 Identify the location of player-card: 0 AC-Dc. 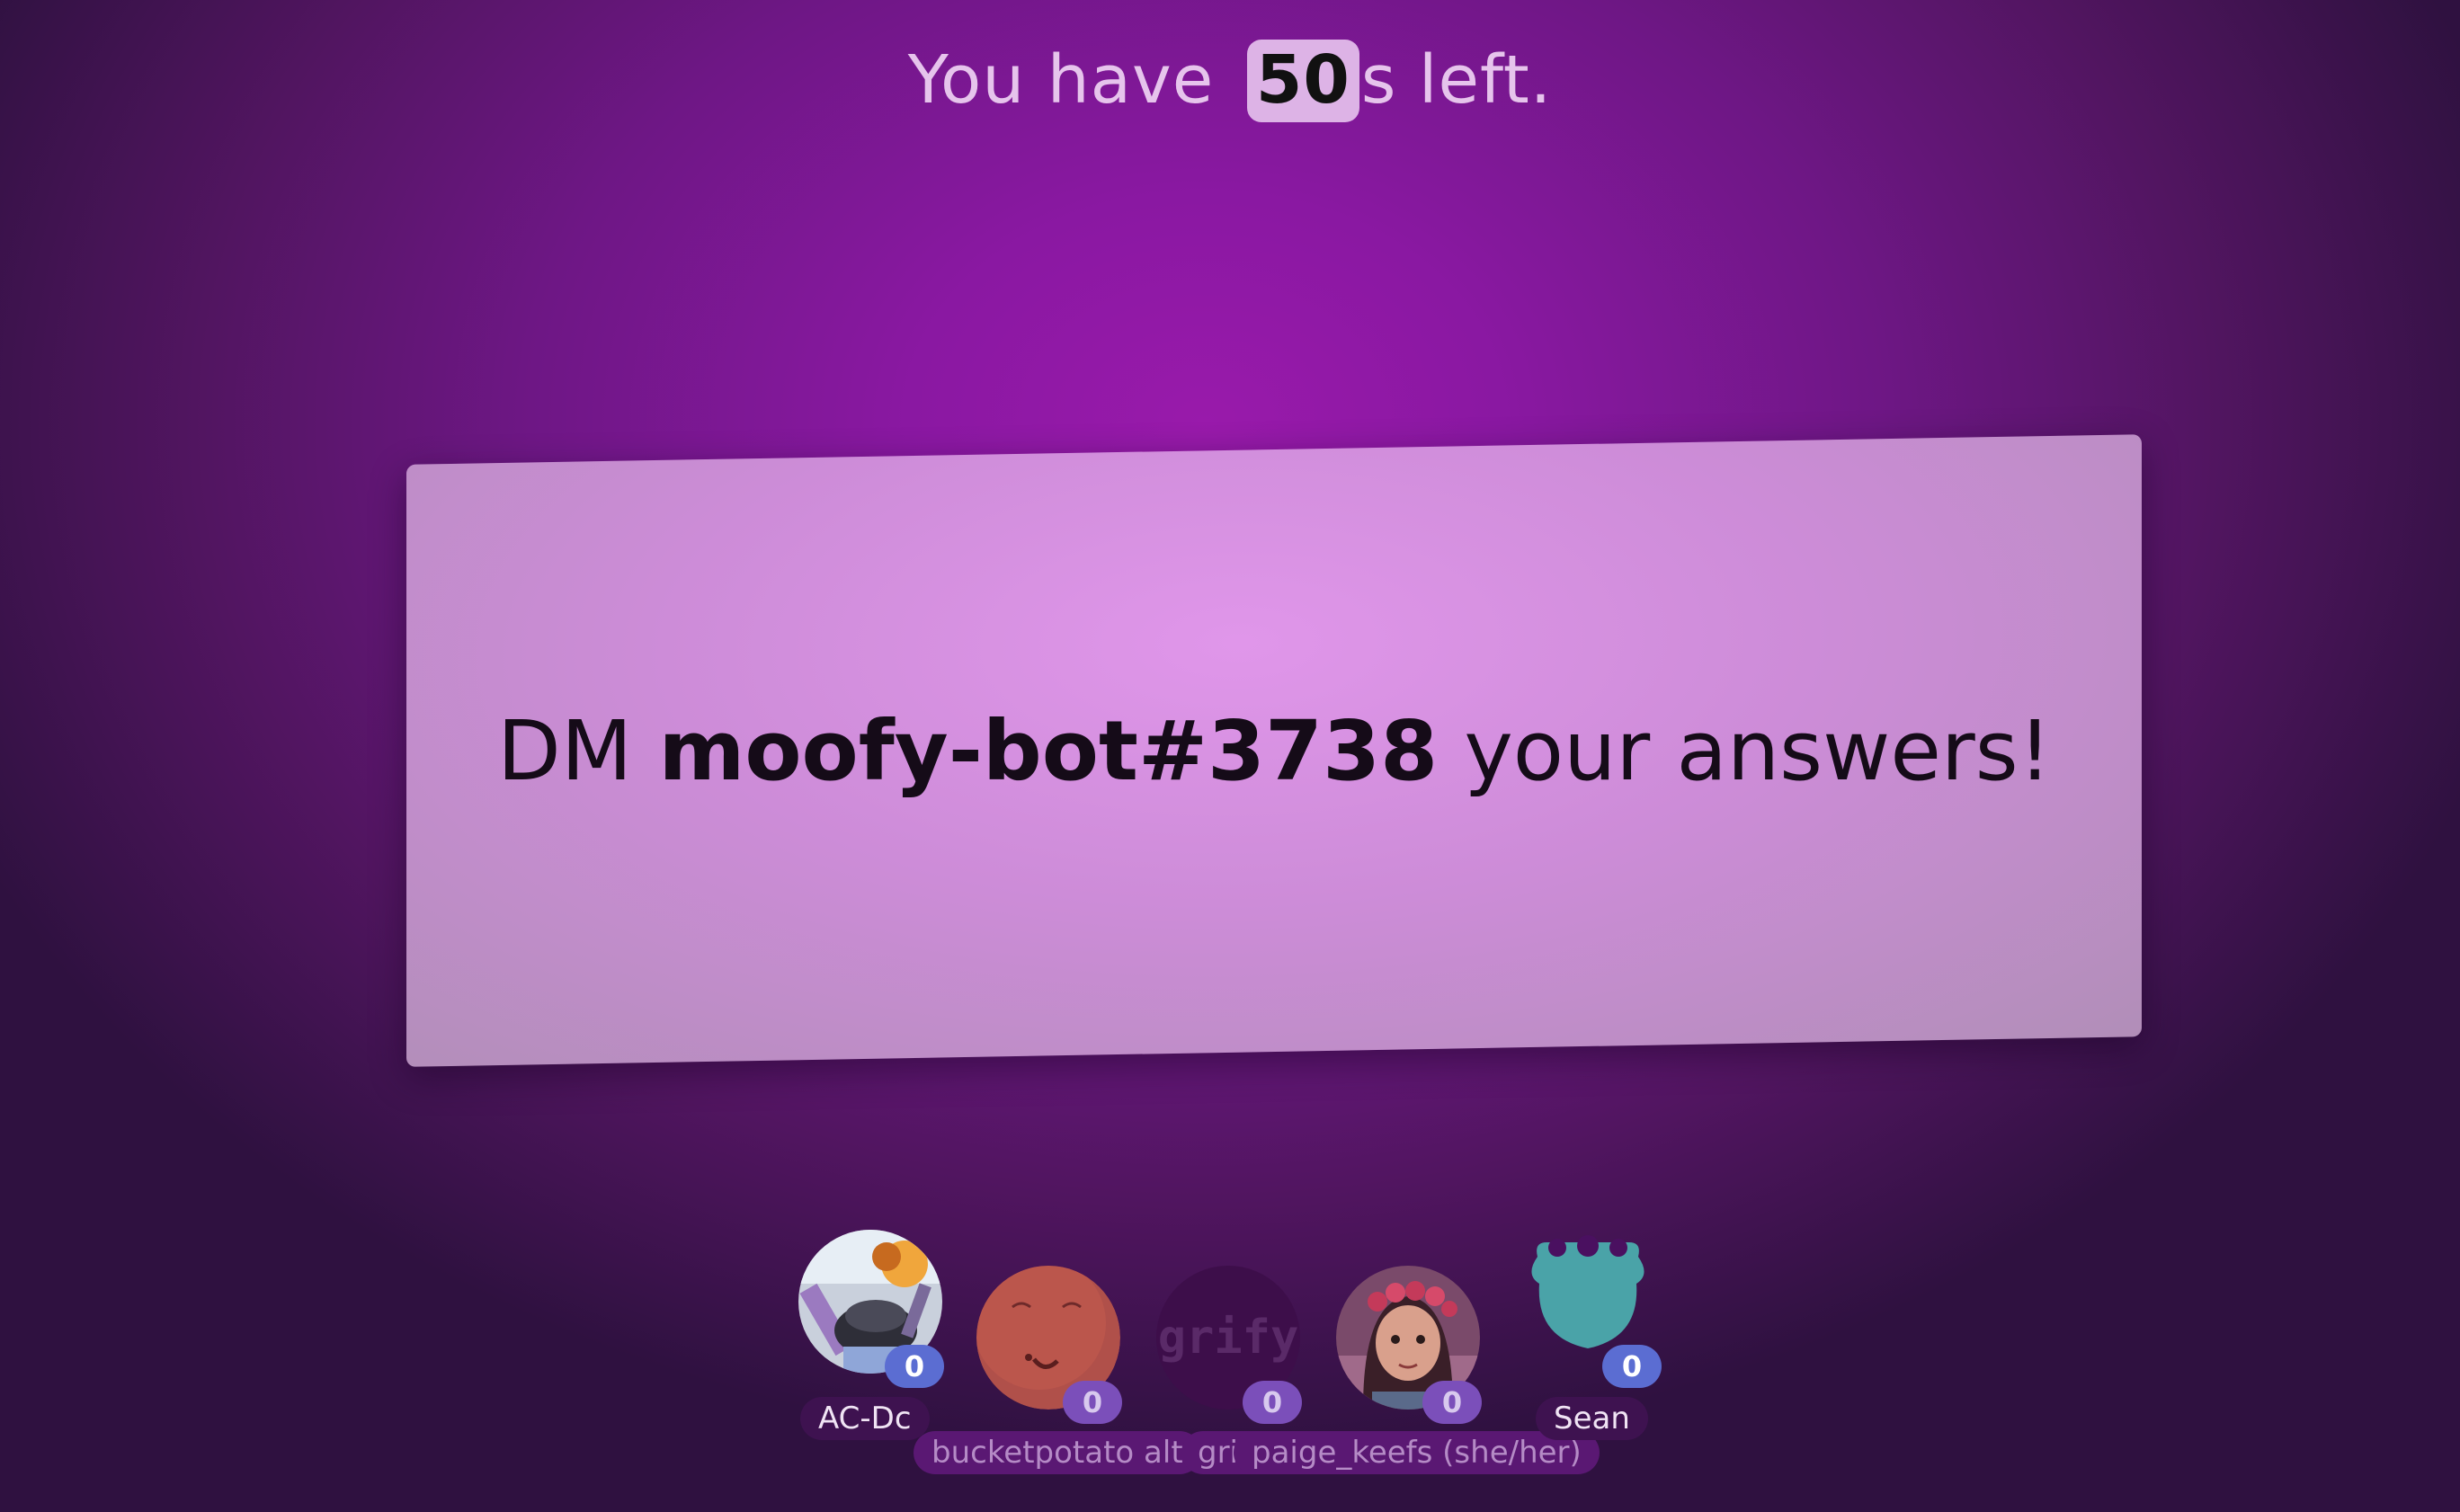
(870, 1337).